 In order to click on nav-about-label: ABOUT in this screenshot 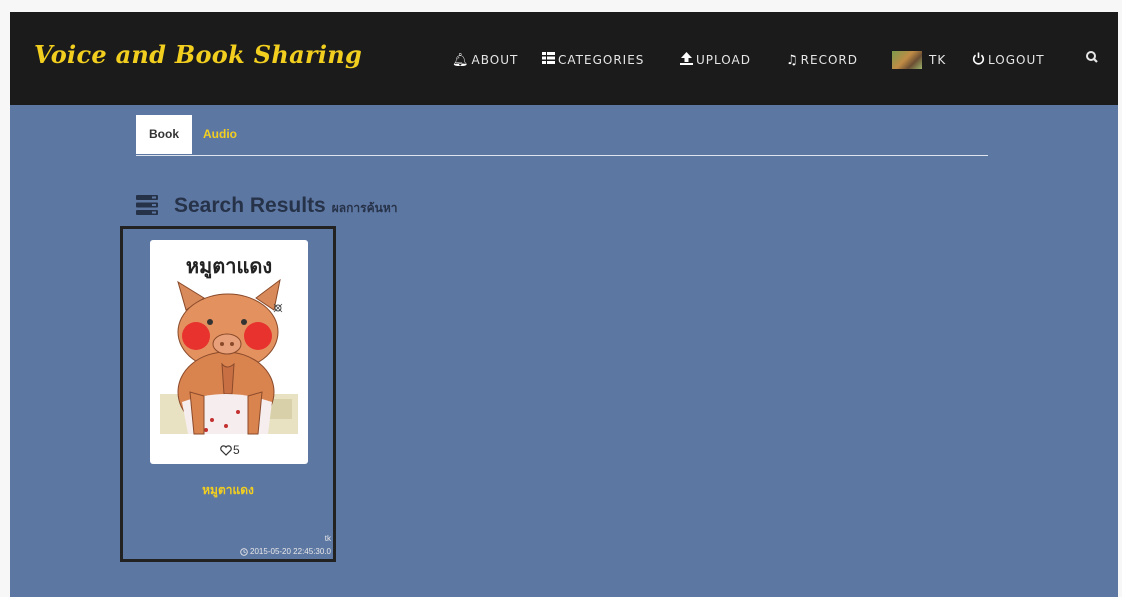, I will do `click(495, 60)`.